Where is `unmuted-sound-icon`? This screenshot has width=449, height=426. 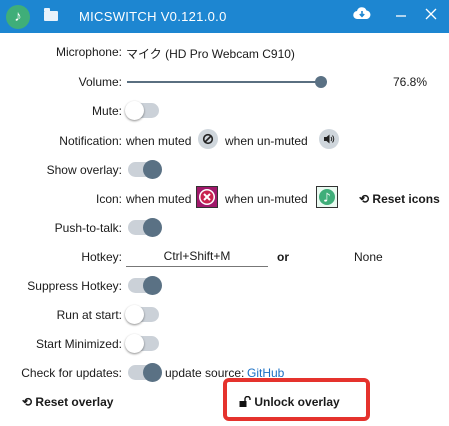
unmuted-sound-icon is located at coordinates (329, 139).